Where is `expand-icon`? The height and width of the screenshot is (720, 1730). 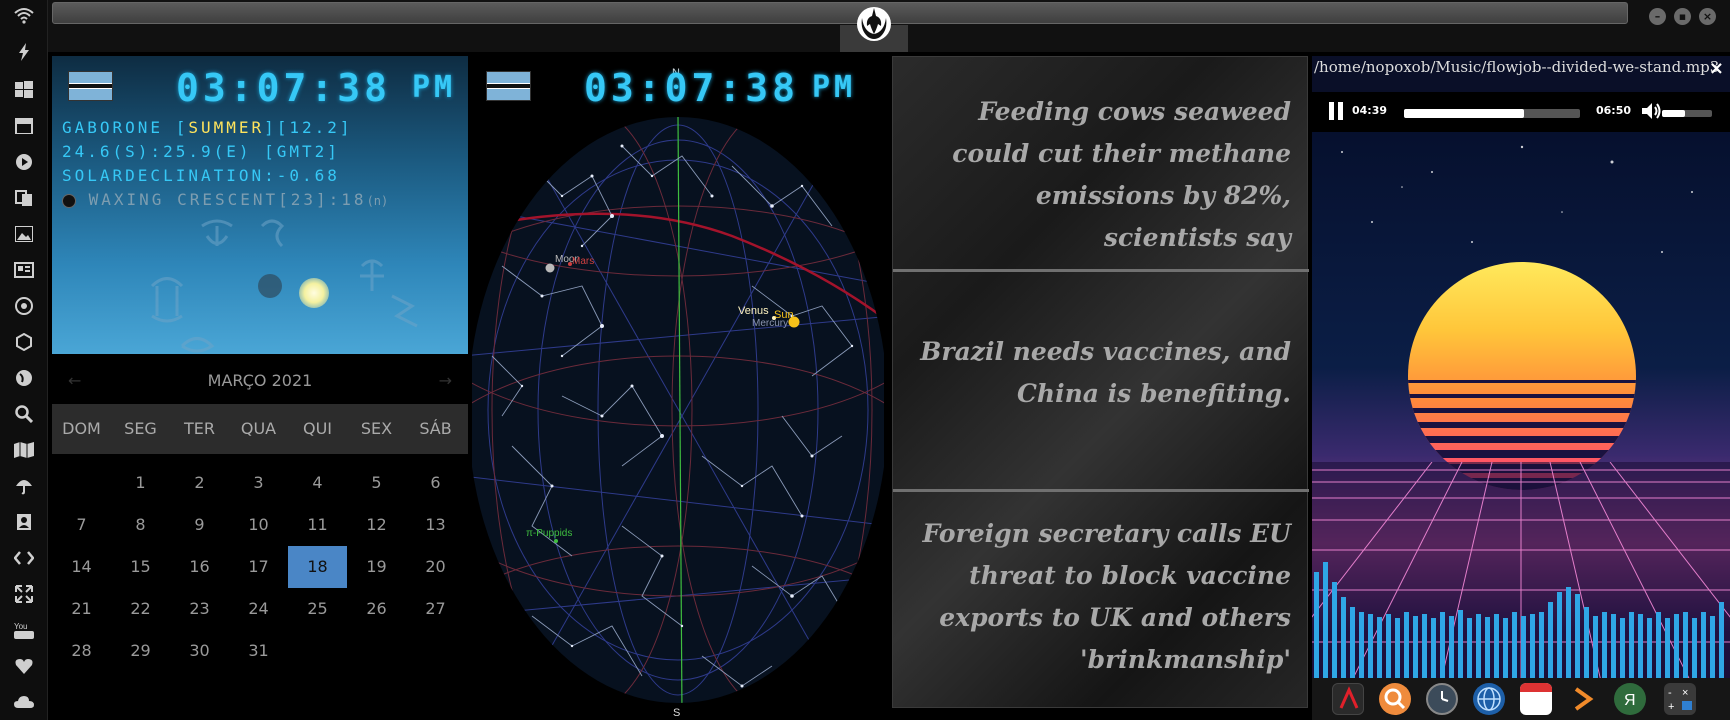
expand-icon is located at coordinates (24, 594).